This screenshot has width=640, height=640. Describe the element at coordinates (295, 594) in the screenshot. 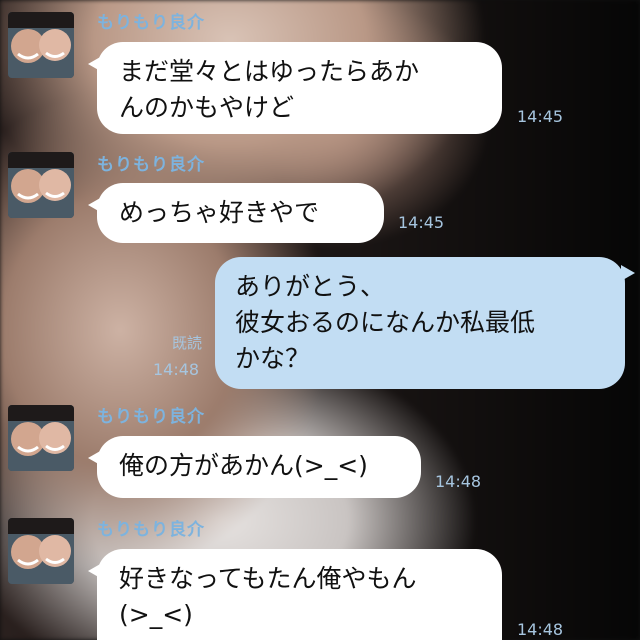

I see `message-bubble: 好きなってもたん俺やもん (>_<)` at that location.